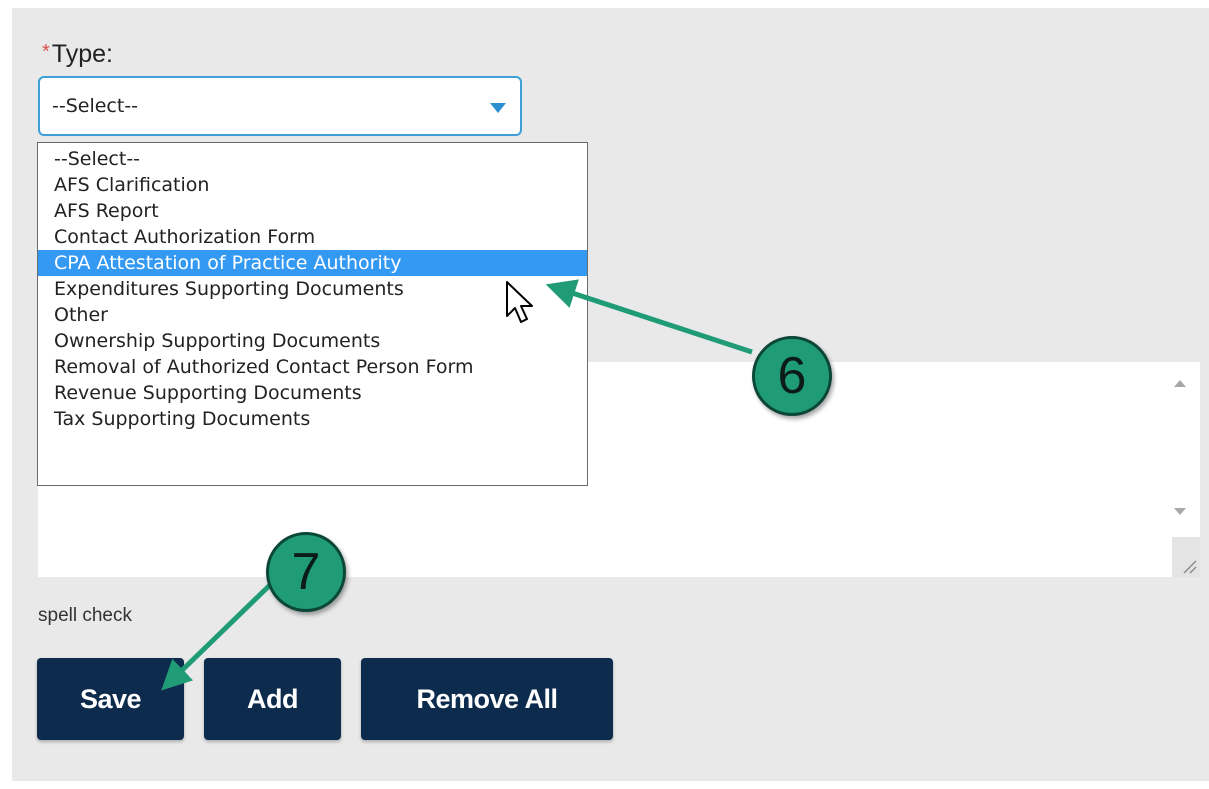  Describe the element at coordinates (792, 376) in the screenshot. I see `step-6-badge: 6` at that location.